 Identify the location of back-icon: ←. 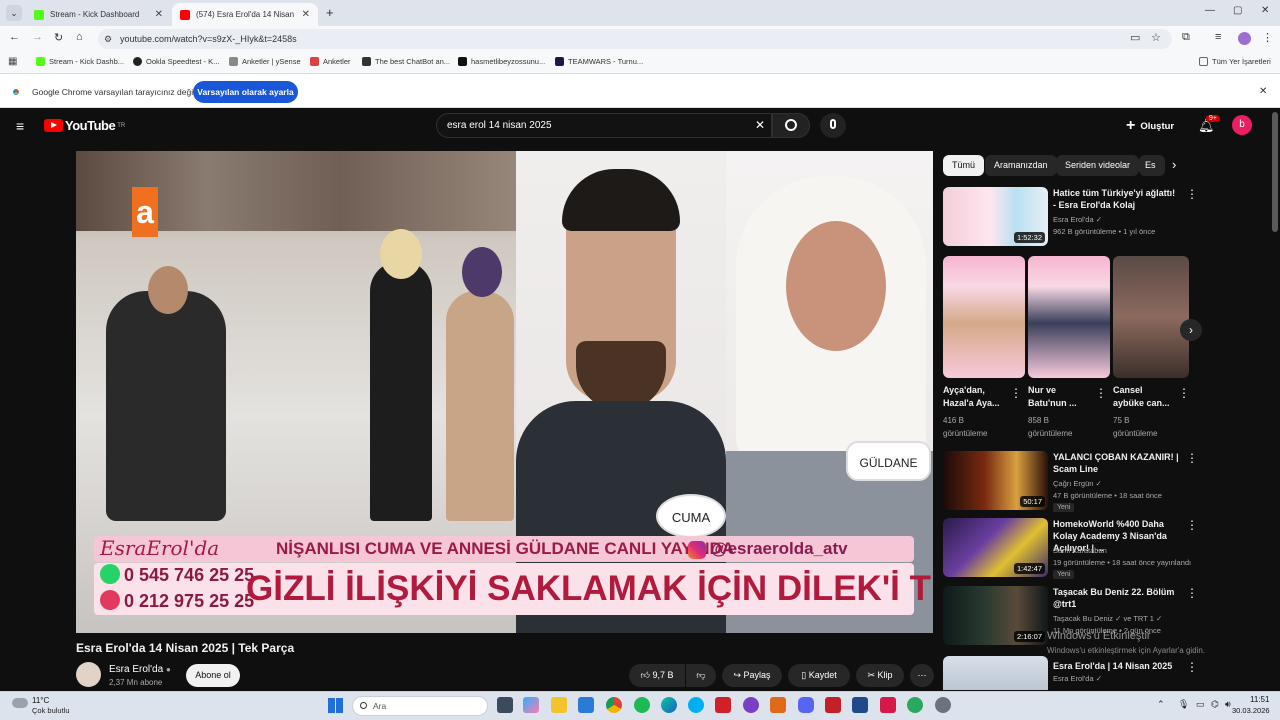
(14, 37).